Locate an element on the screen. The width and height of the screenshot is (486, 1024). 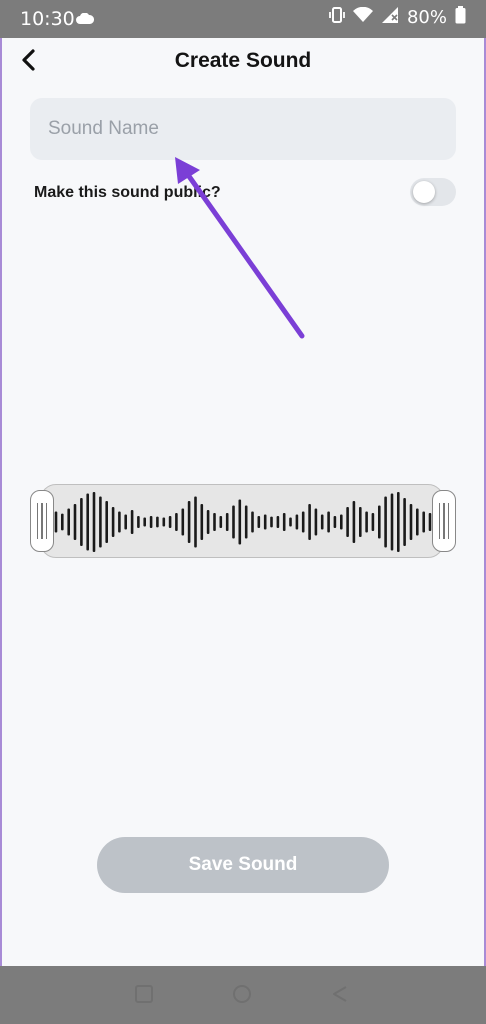
cloud-icon is located at coordinates (85, 19).